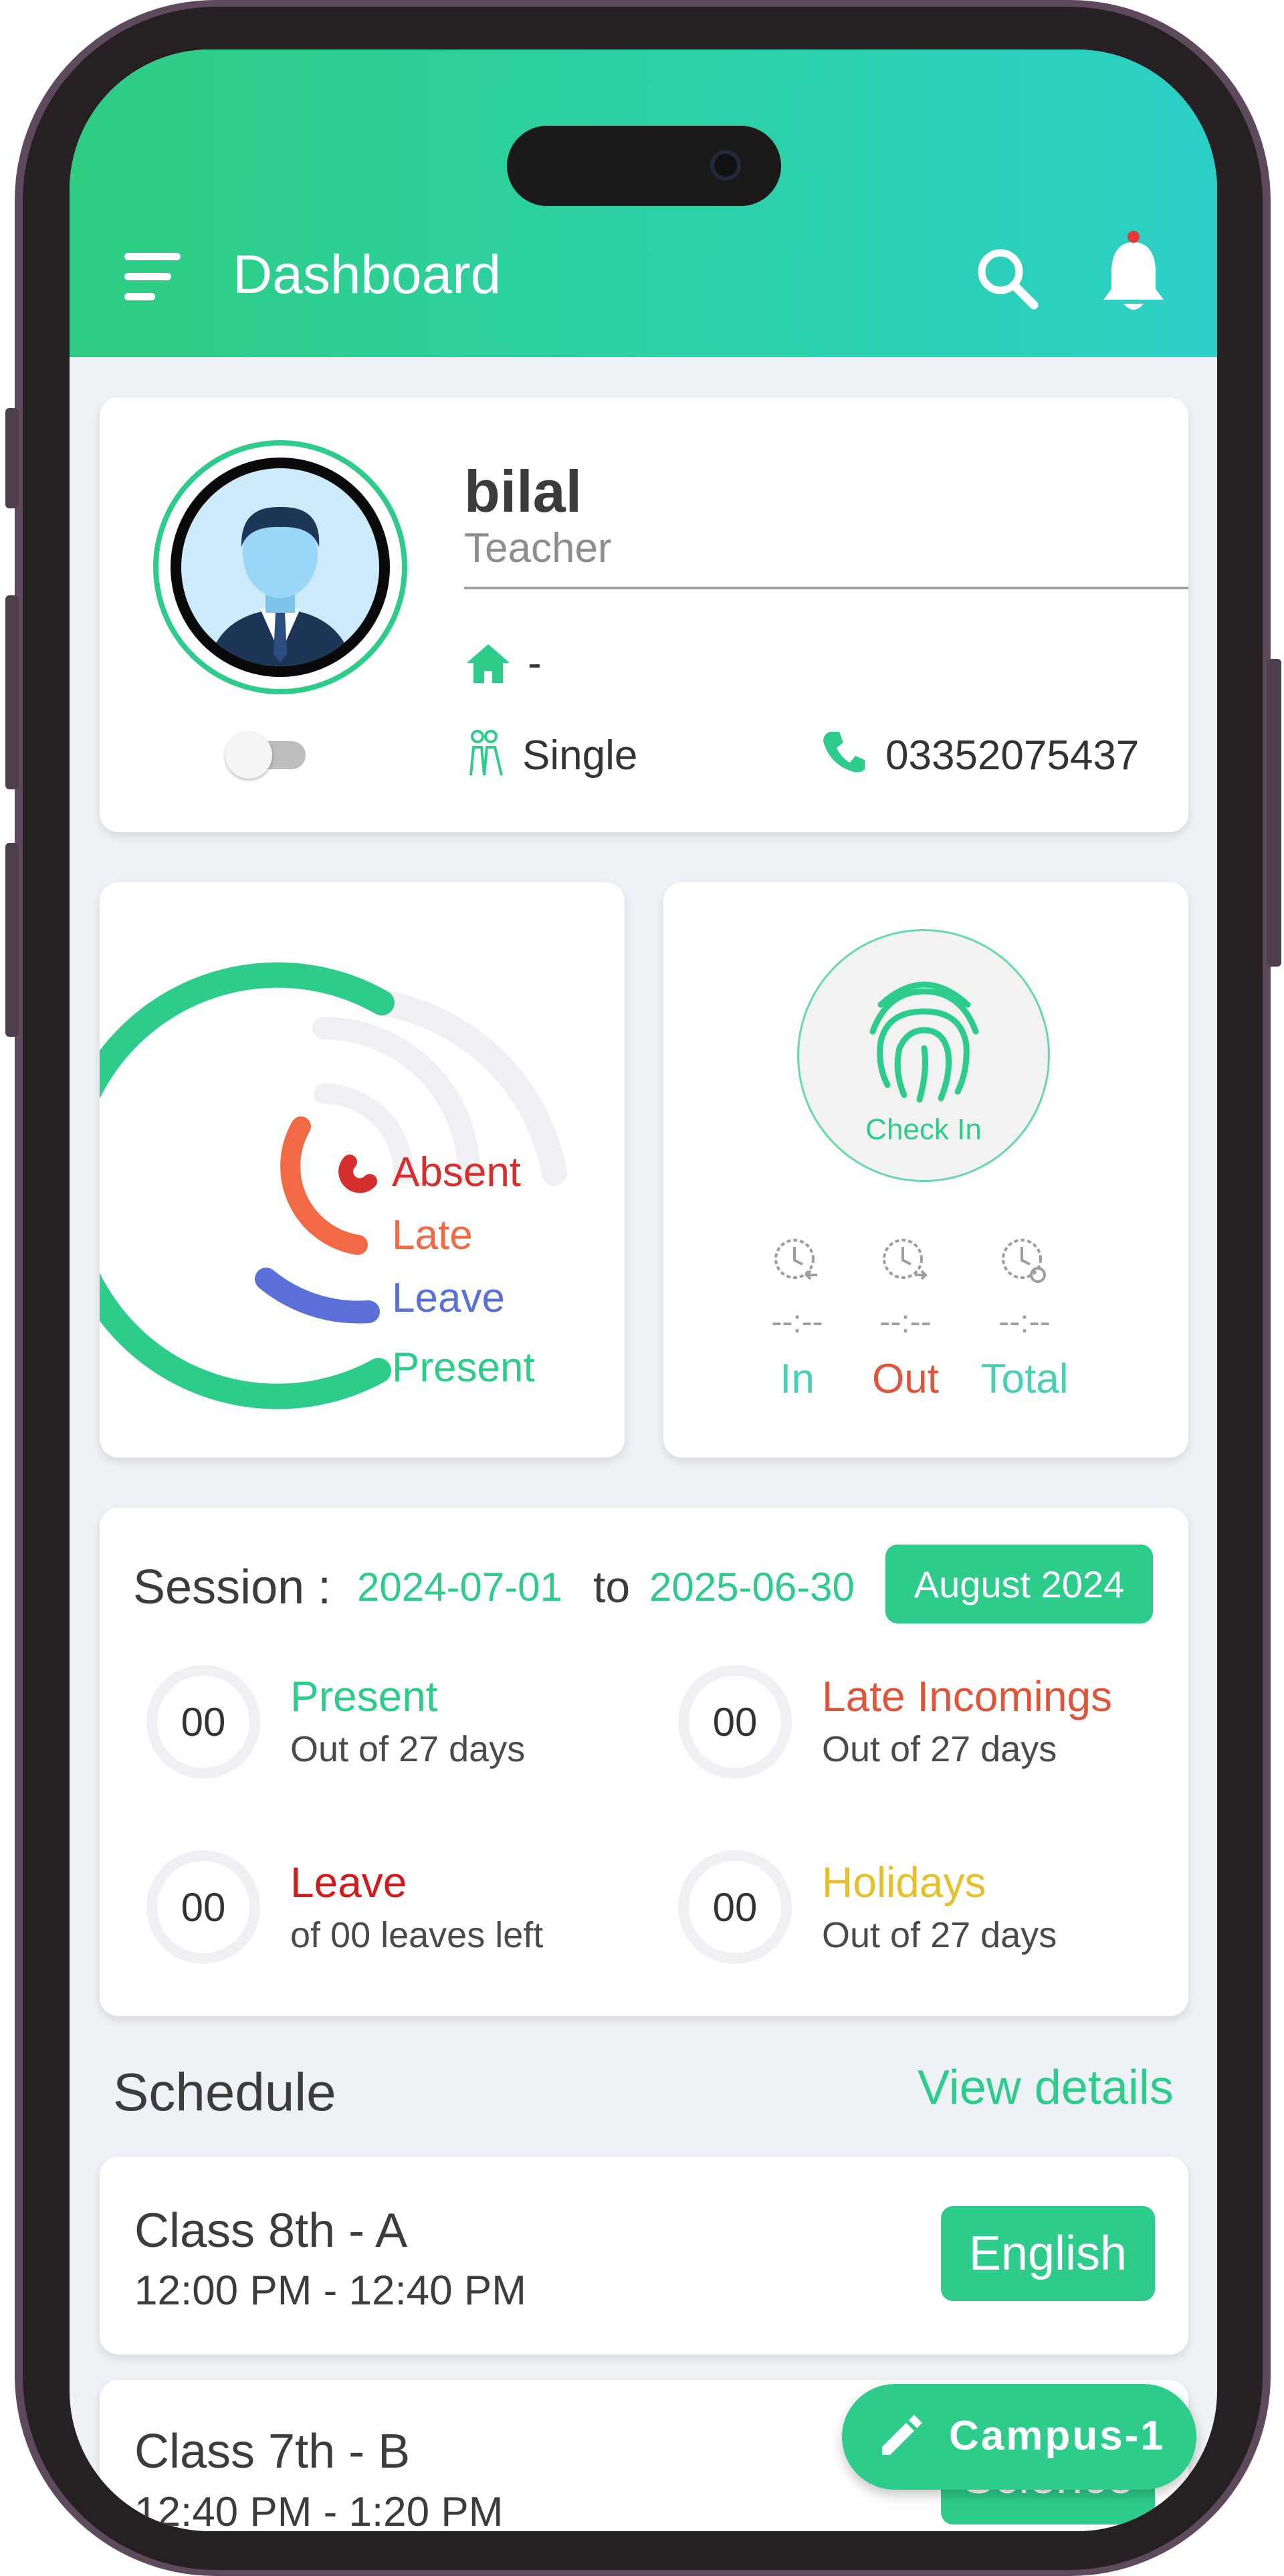 The height and width of the screenshot is (2576, 1284). Describe the element at coordinates (1024, 1322) in the screenshot. I see `time-total-value: --:--` at that location.